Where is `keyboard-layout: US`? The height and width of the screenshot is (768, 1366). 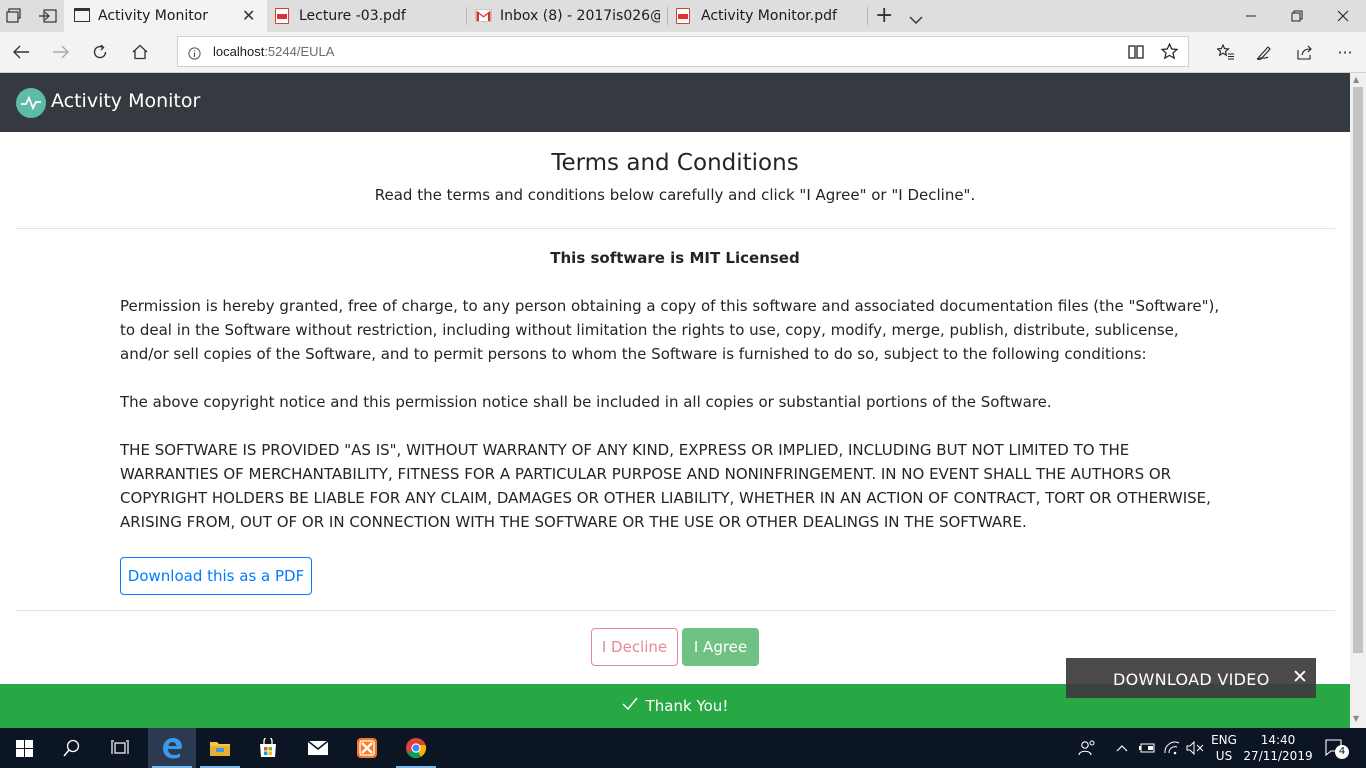
keyboard-layout: US is located at coordinates (1224, 756).